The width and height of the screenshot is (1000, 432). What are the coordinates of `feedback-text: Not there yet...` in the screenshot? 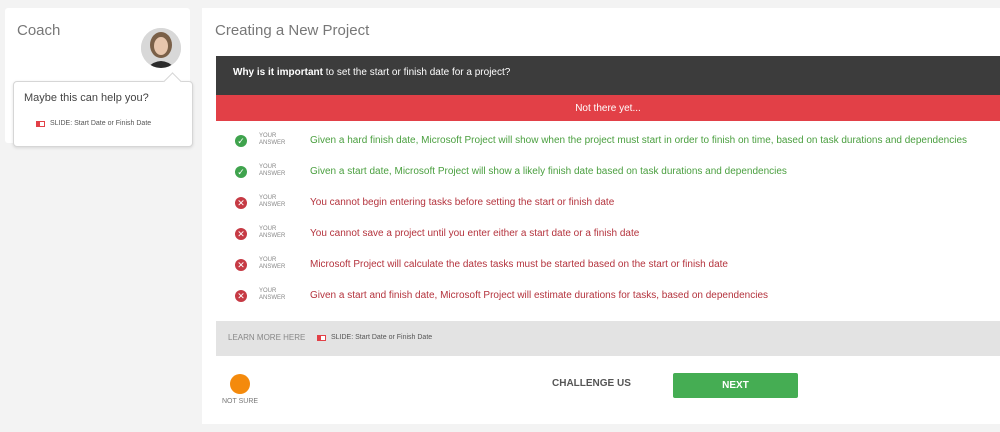 It's located at (608, 108).